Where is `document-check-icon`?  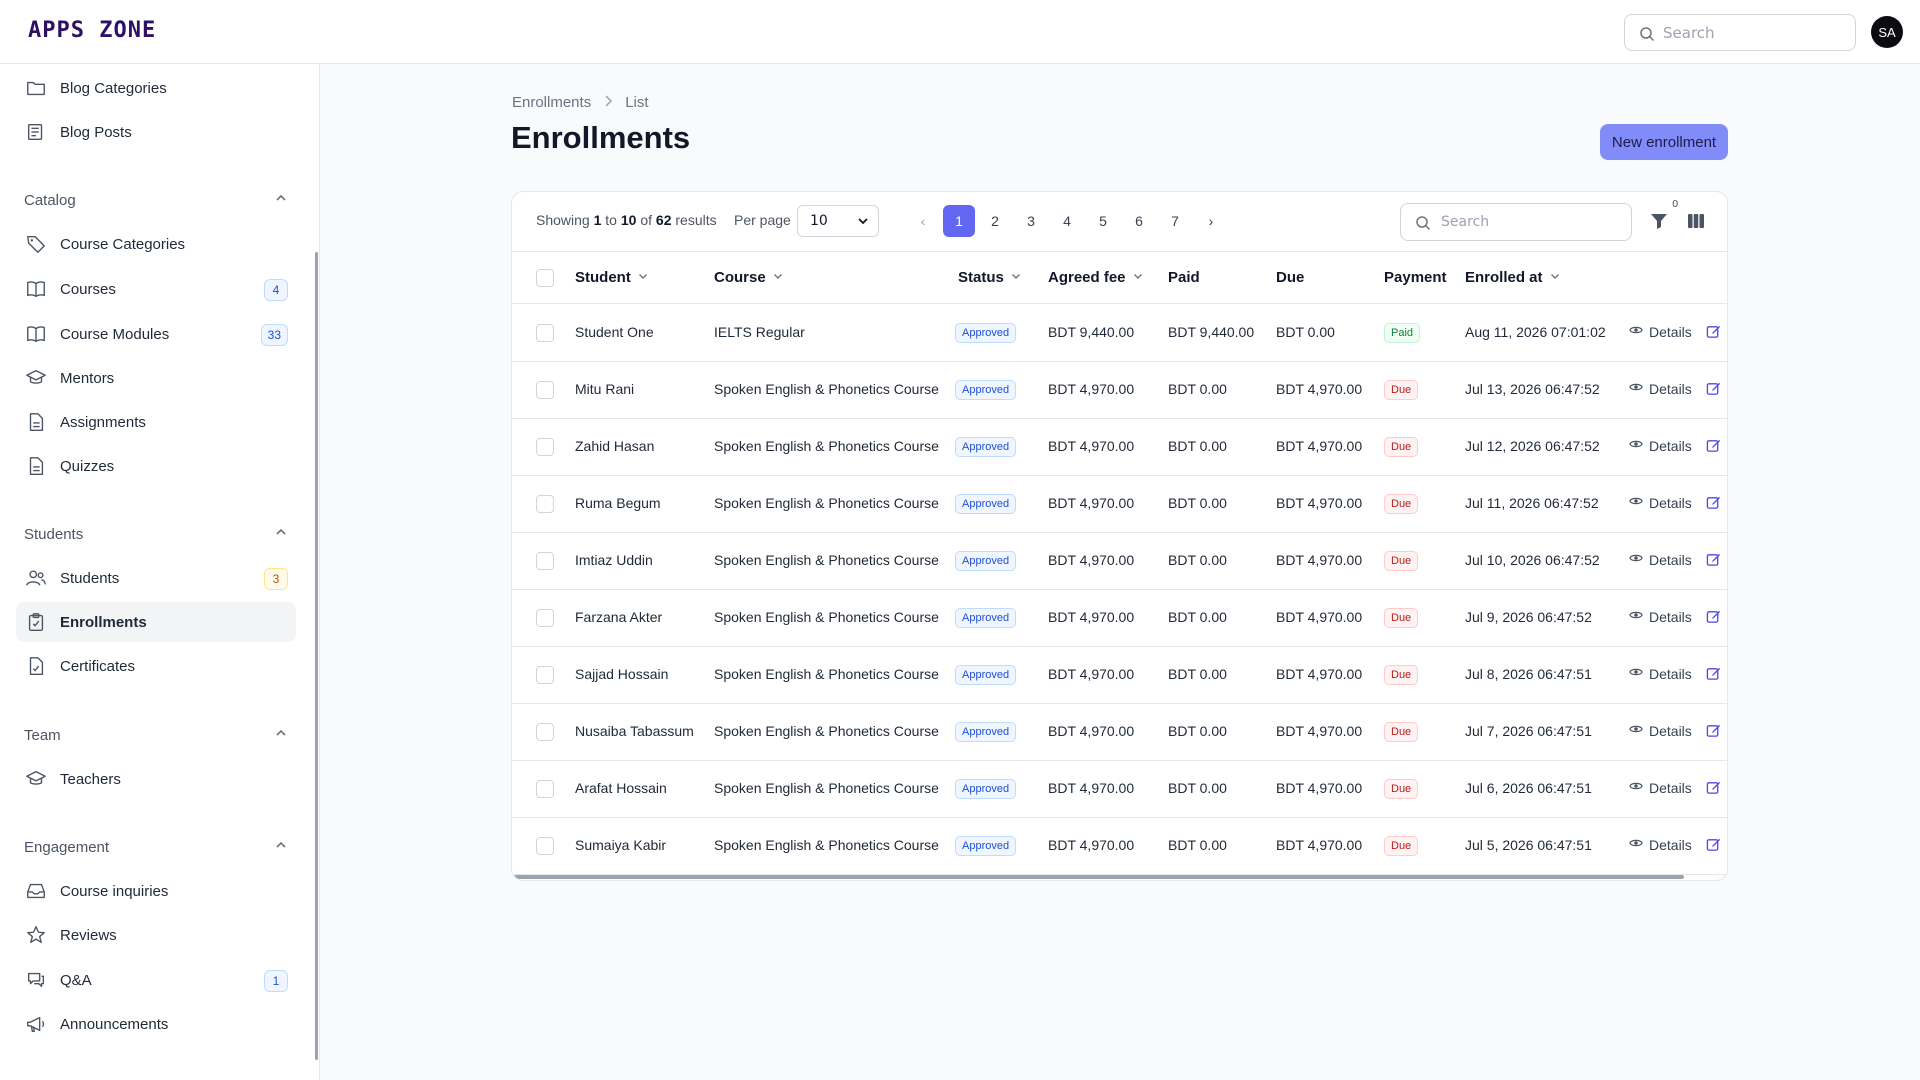 document-check-icon is located at coordinates (36, 666).